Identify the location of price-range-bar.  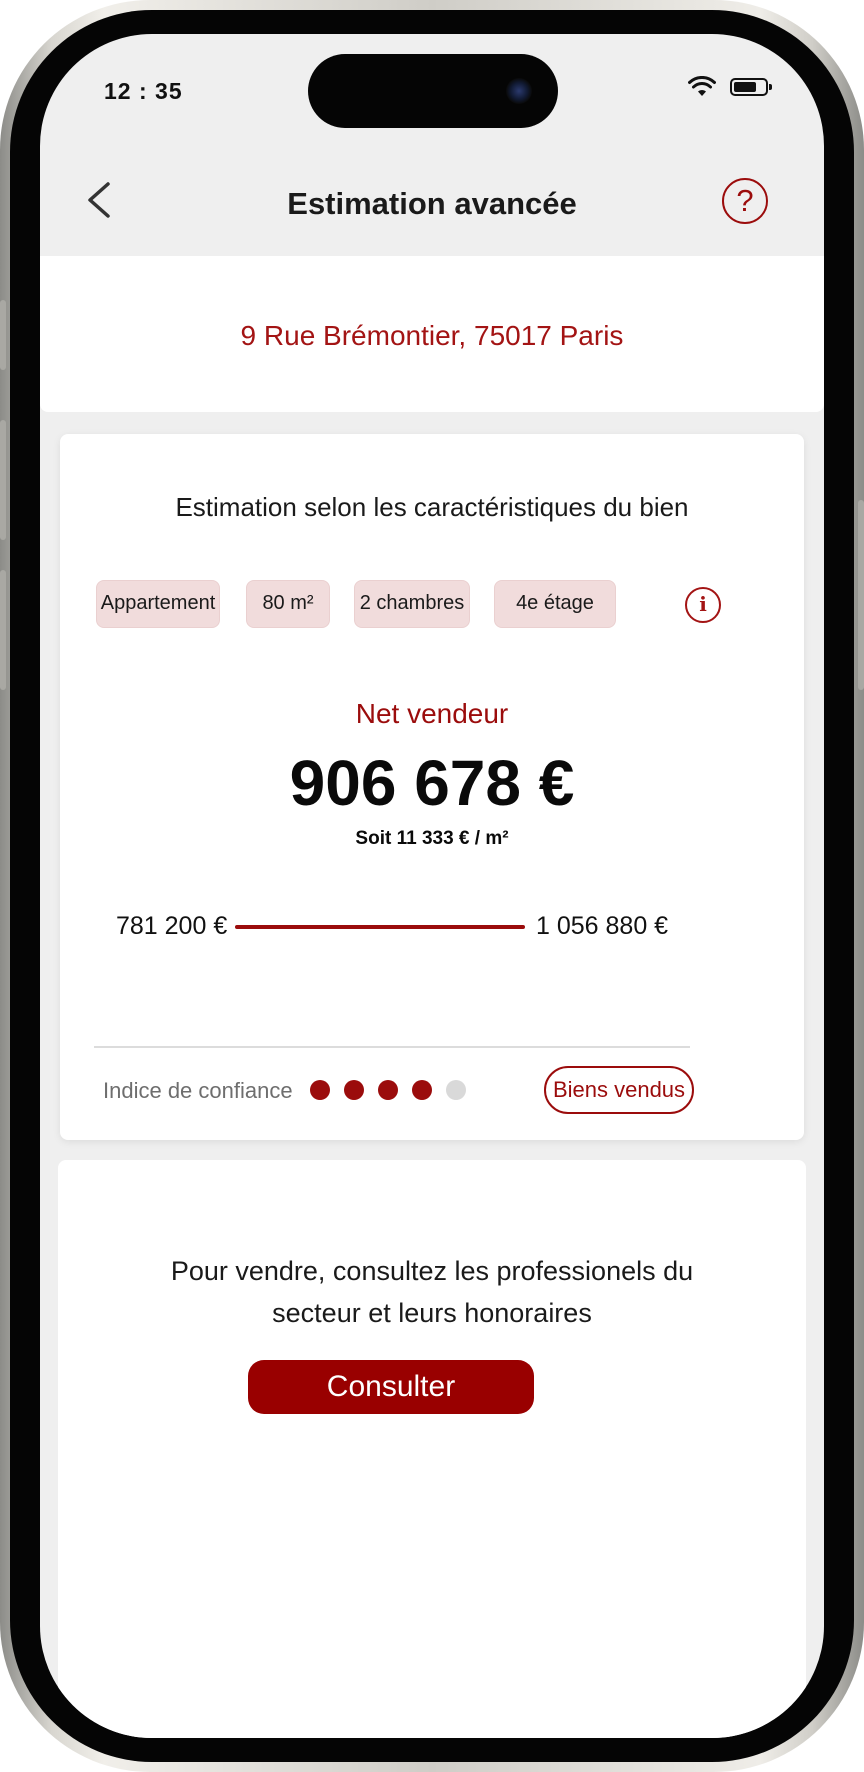
(380, 927).